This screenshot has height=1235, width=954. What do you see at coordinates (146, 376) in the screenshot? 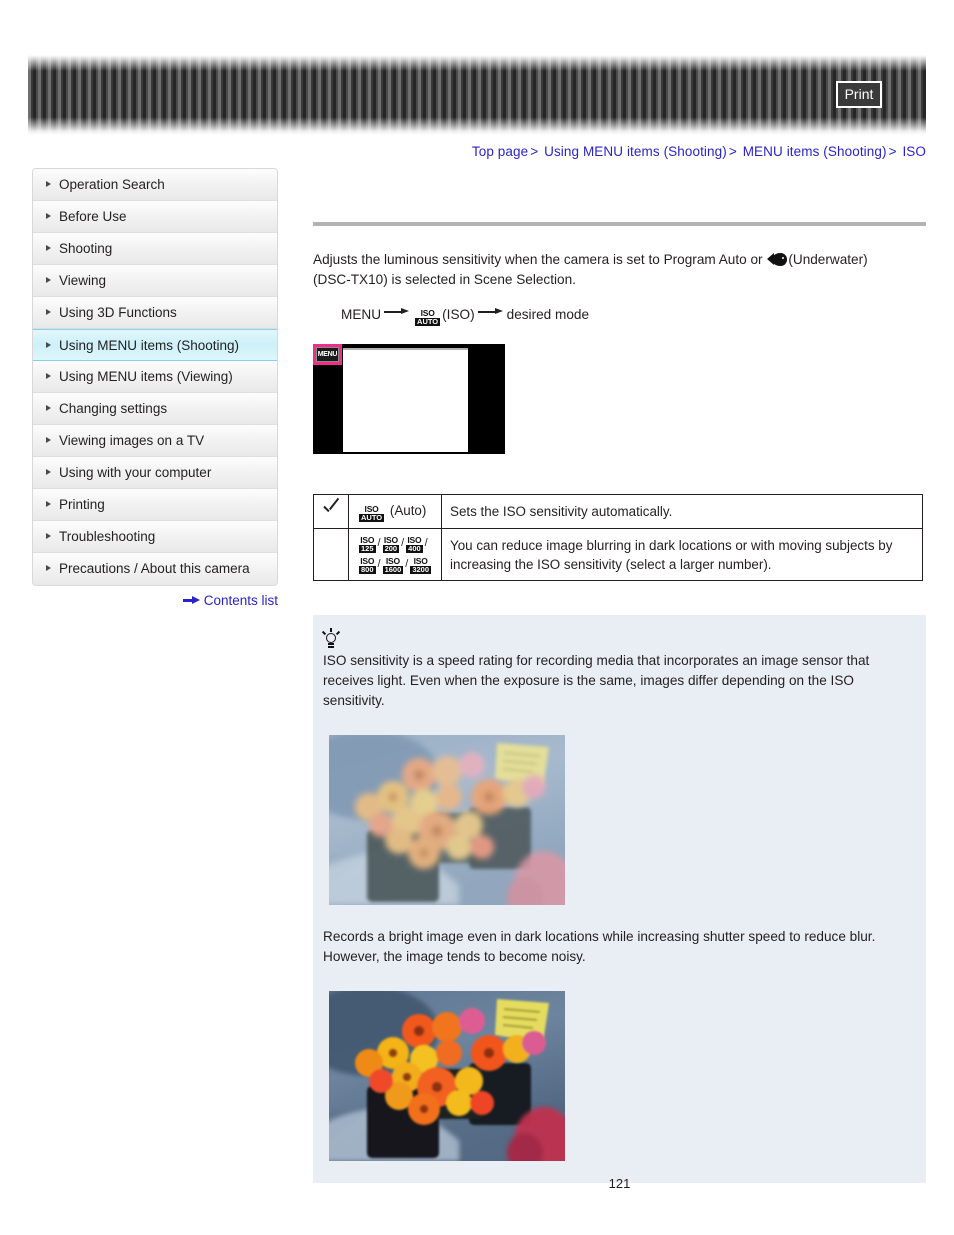
I see `sidebar-item-label: Using MENU items (Viewing)` at bounding box center [146, 376].